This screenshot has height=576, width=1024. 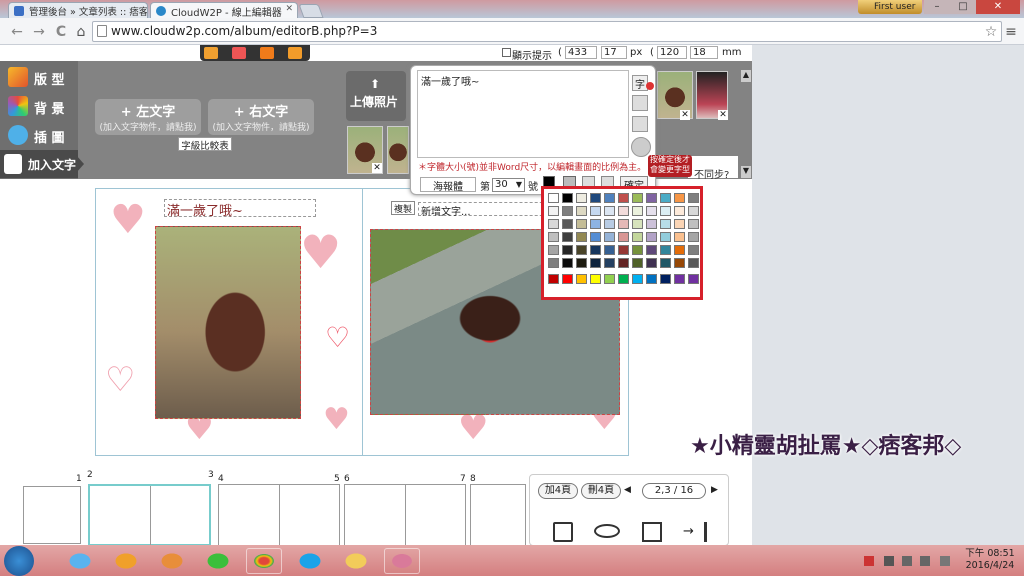 I want to click on edit-doc-icon, so click(x=652, y=532).